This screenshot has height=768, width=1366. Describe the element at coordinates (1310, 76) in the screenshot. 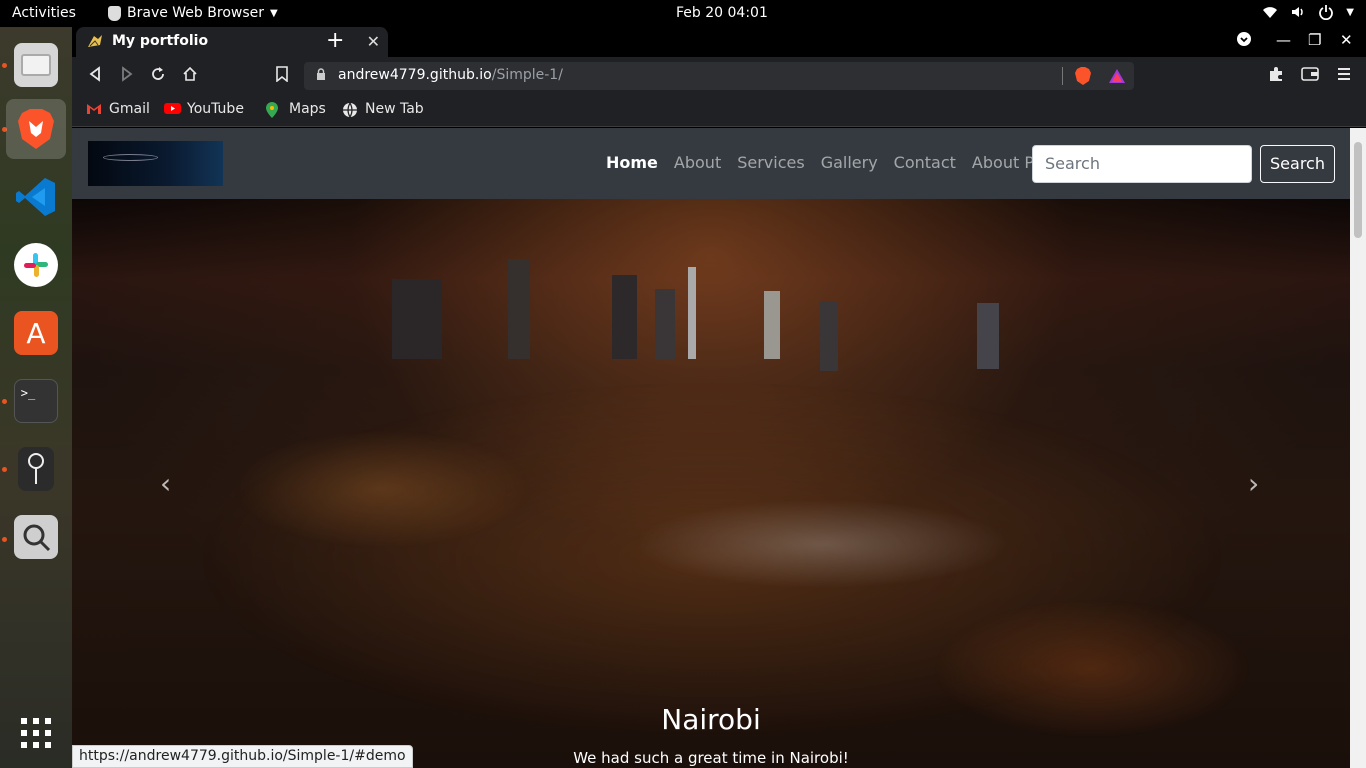

I see `wallet-icon` at that location.